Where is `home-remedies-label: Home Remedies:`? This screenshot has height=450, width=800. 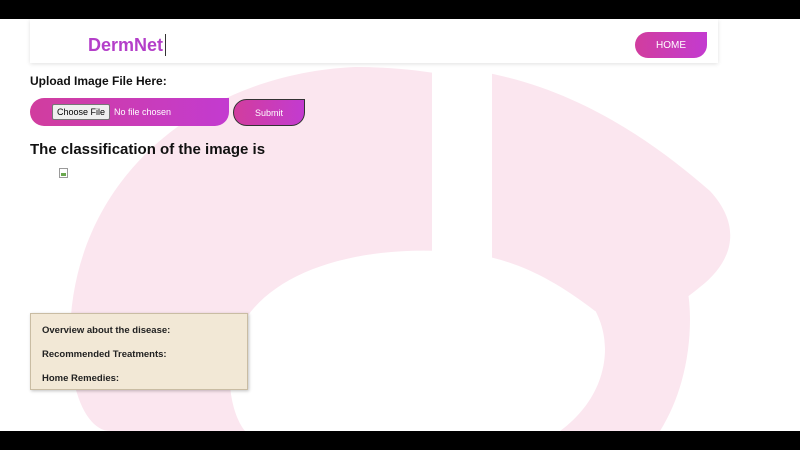 home-remedies-label: Home Remedies: is located at coordinates (81, 378).